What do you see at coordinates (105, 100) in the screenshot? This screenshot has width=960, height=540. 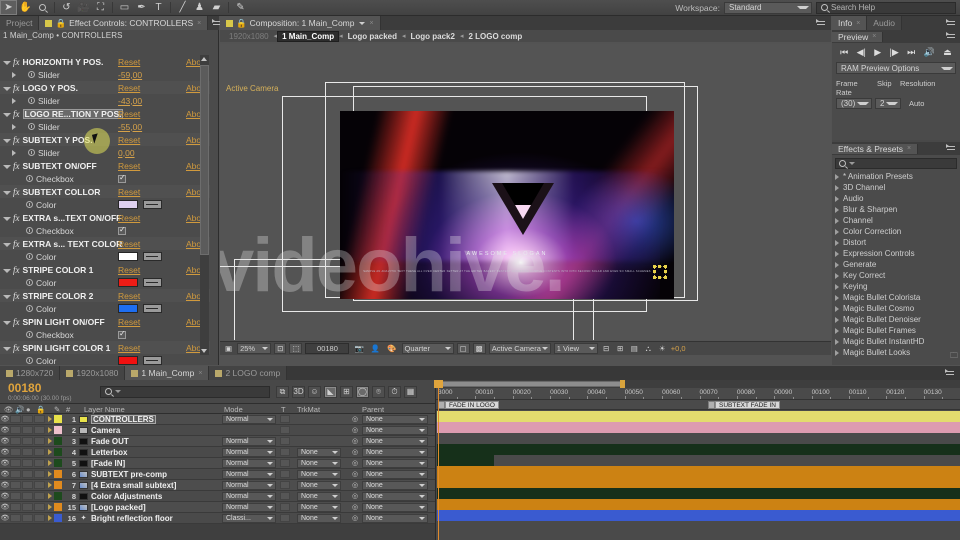 I see `effect-param-row: Slider -43,00` at bounding box center [105, 100].